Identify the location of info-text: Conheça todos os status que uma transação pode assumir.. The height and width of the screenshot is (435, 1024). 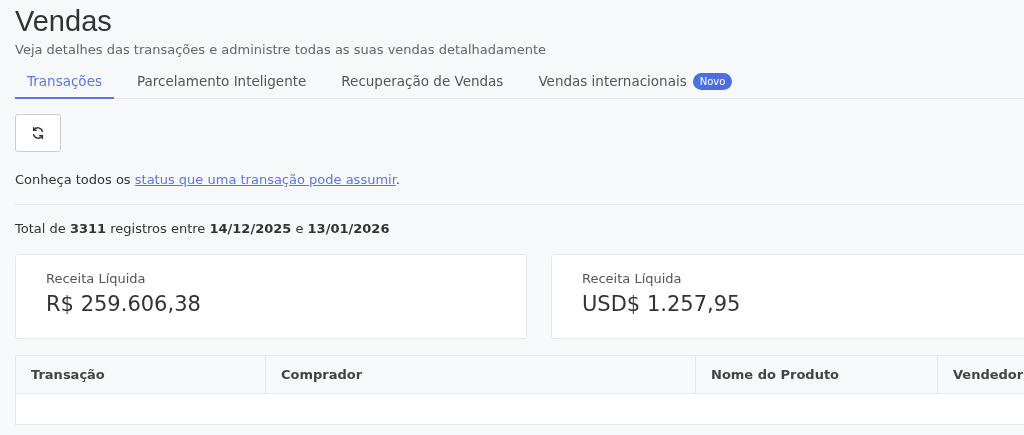
(207, 179).